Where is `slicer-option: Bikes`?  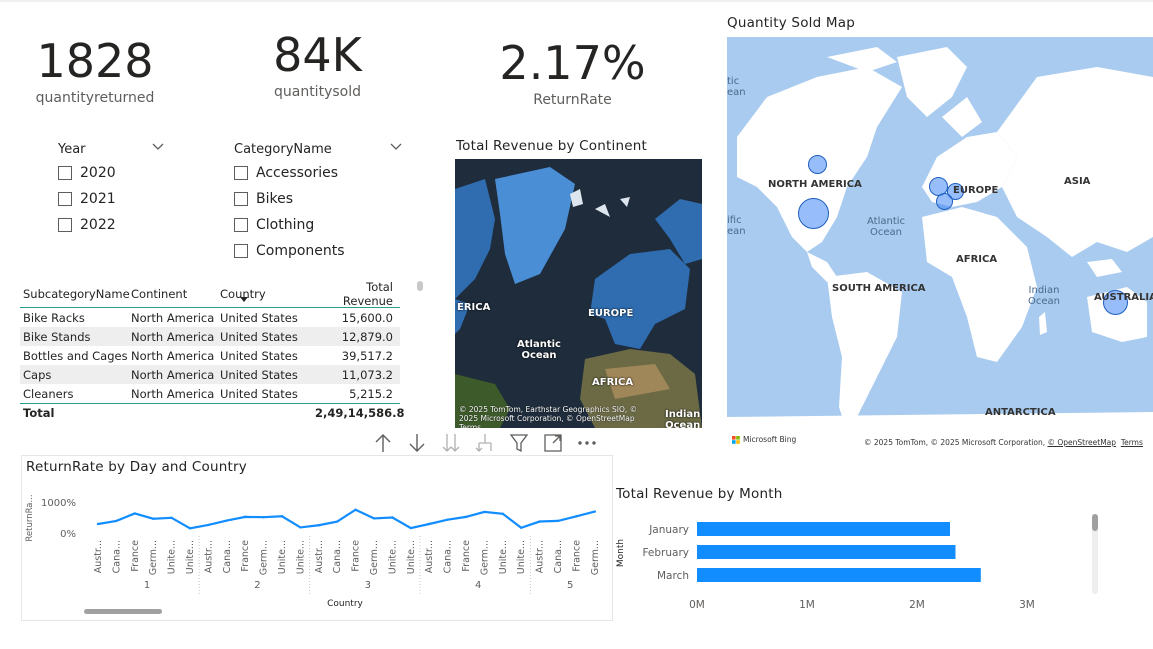
slicer-option: Bikes is located at coordinates (319, 199).